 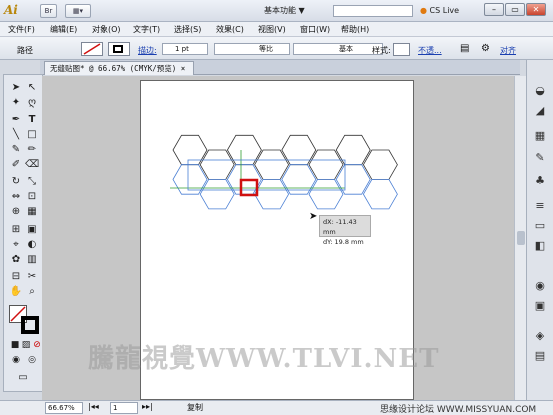 What do you see at coordinates (540, 206) in the screenshot?
I see `stroke-panel-icon: ≡` at bounding box center [540, 206].